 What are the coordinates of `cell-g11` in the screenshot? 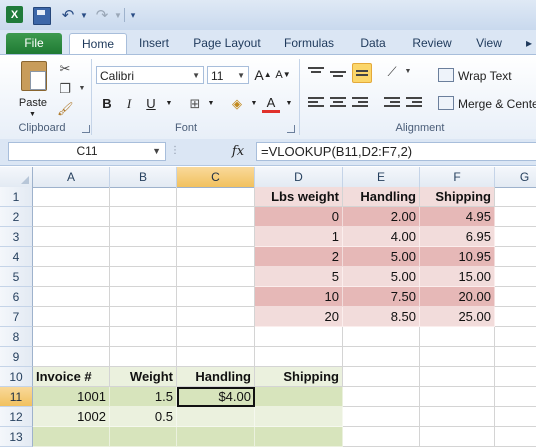 It's located at (515, 397).